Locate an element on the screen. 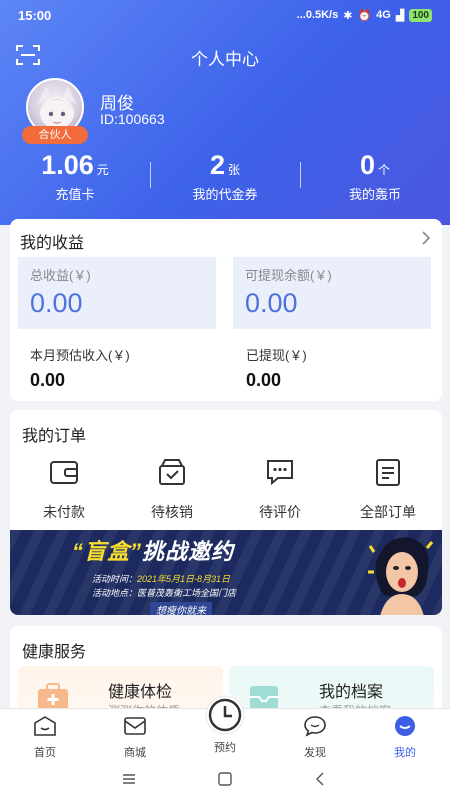  bottom-tab-bar: 首页 商城 预约 发现 我的 is located at coordinates (225, 727).